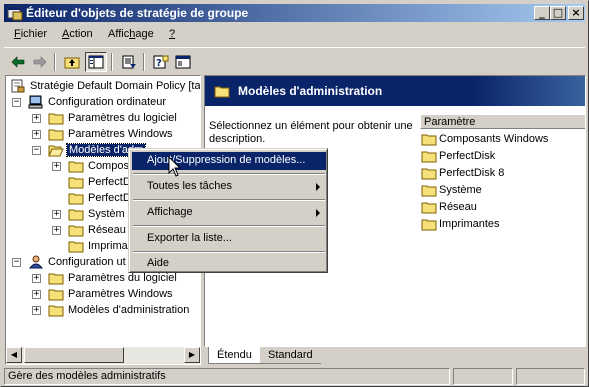  Describe the element at coordinates (502, 121) in the screenshot. I see `column-header-parametre: Paramètre` at that location.